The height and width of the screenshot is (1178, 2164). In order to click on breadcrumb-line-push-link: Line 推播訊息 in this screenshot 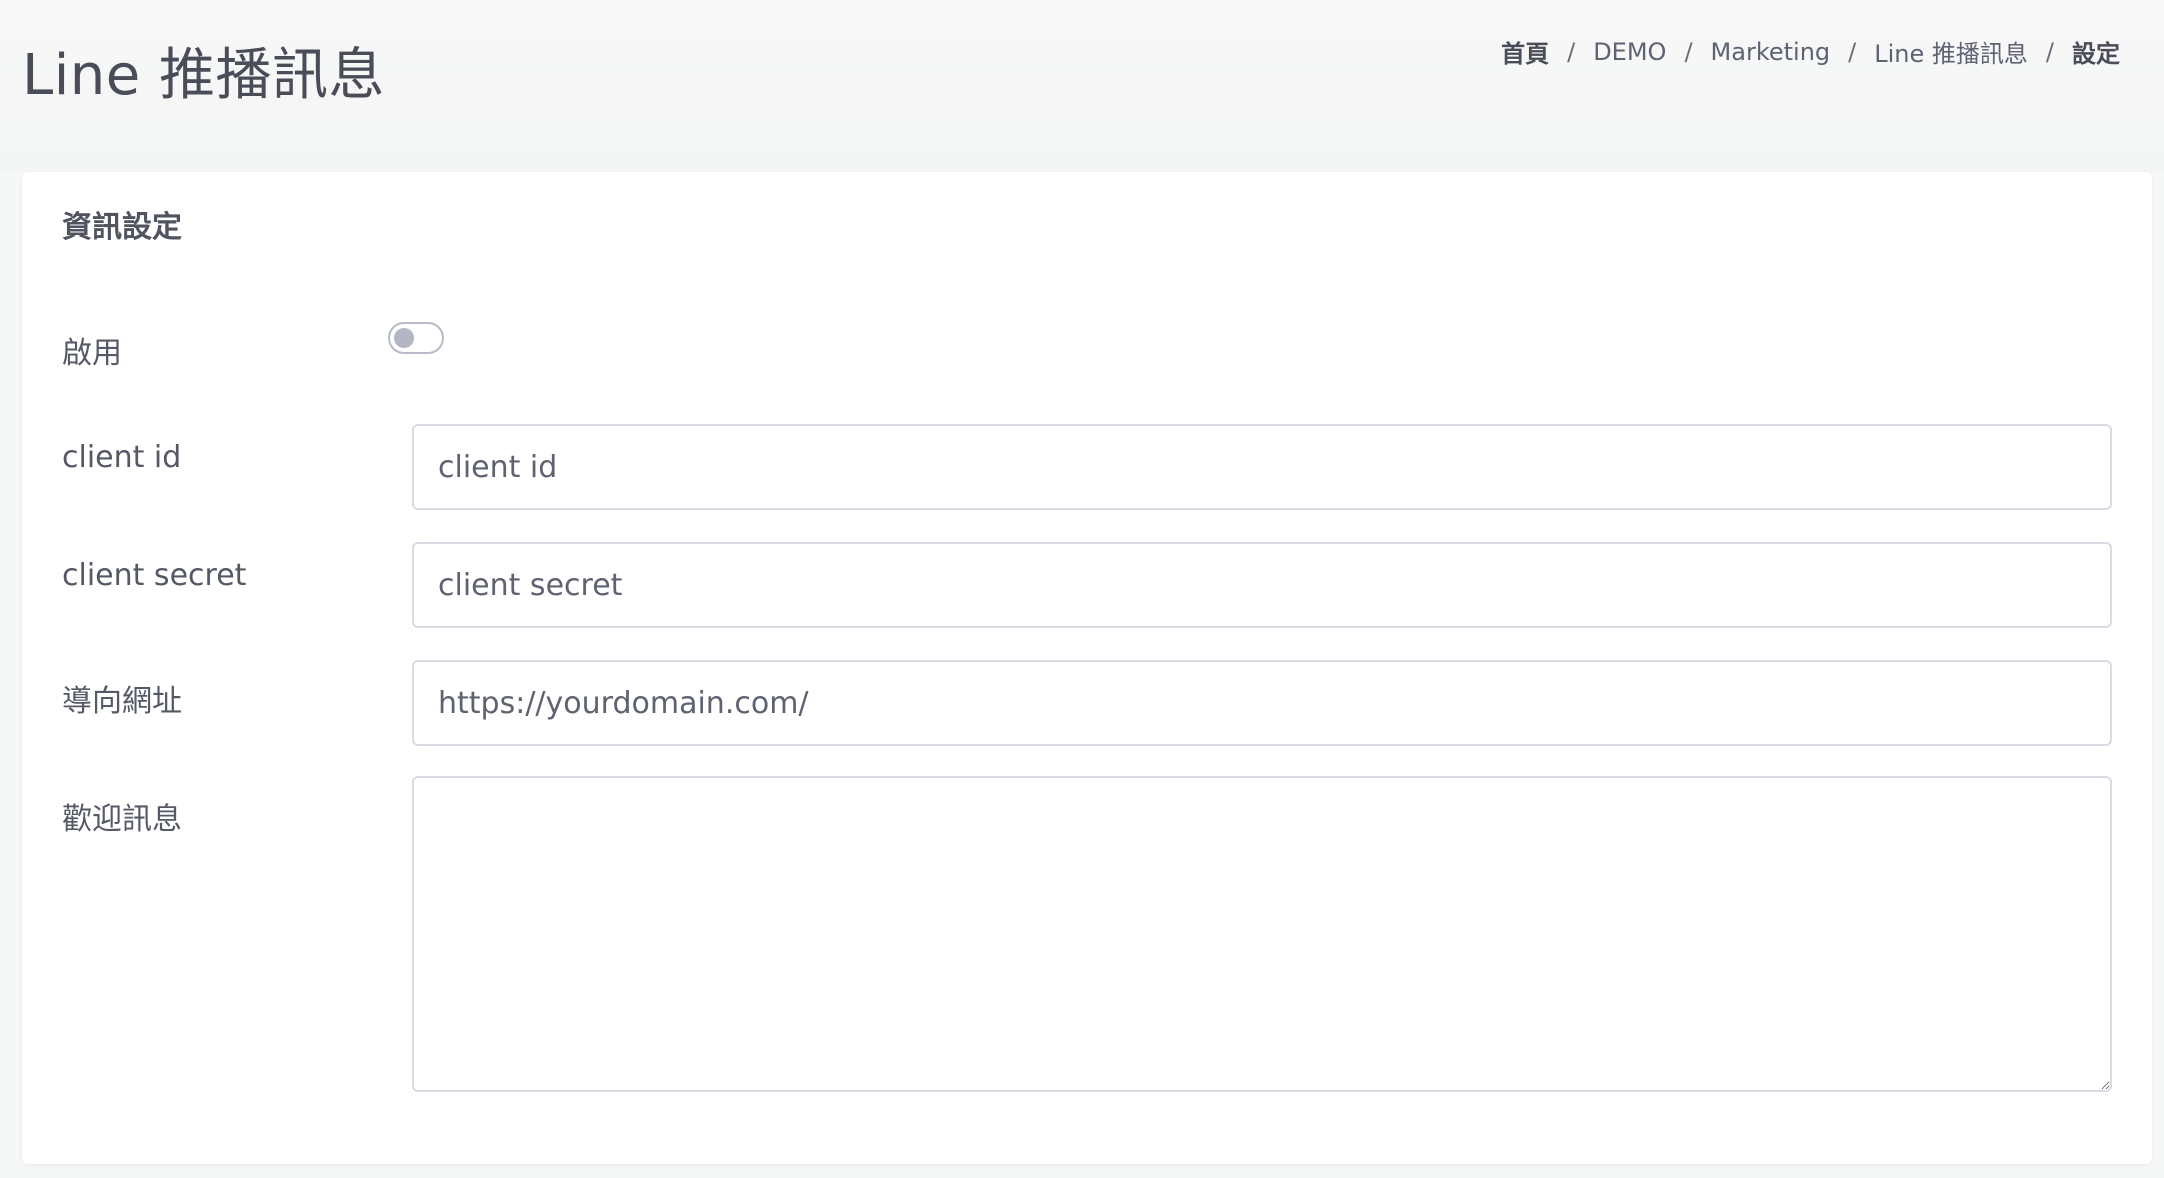, I will do `click(1951, 51)`.